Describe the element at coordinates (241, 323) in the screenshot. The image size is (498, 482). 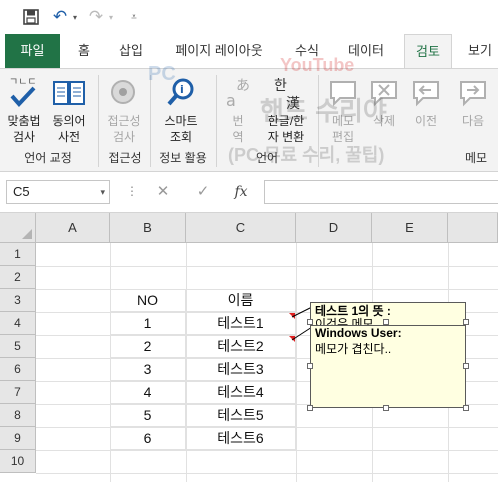
I see `cell-c4: 테스트1` at that location.